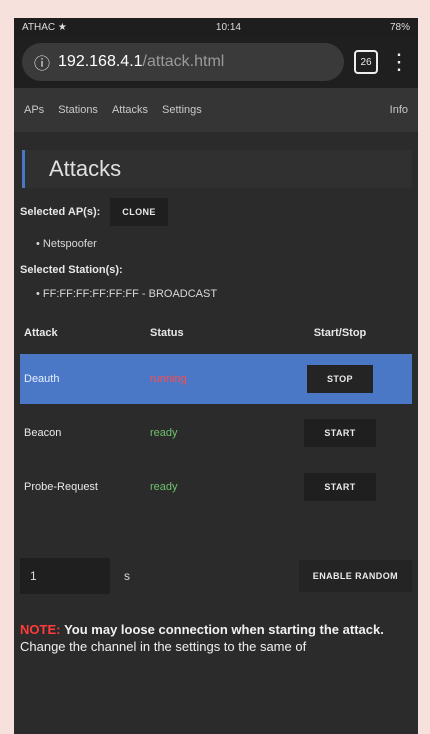 This screenshot has height=734, width=430. I want to click on page-title-text: Attacks, so click(85, 168).